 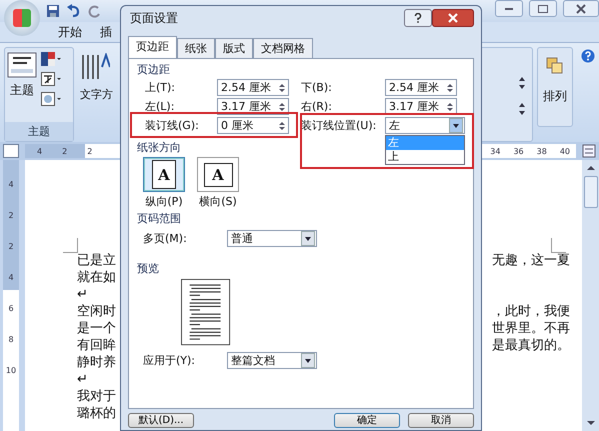 I want to click on minimize-icon, so click(x=509, y=9).